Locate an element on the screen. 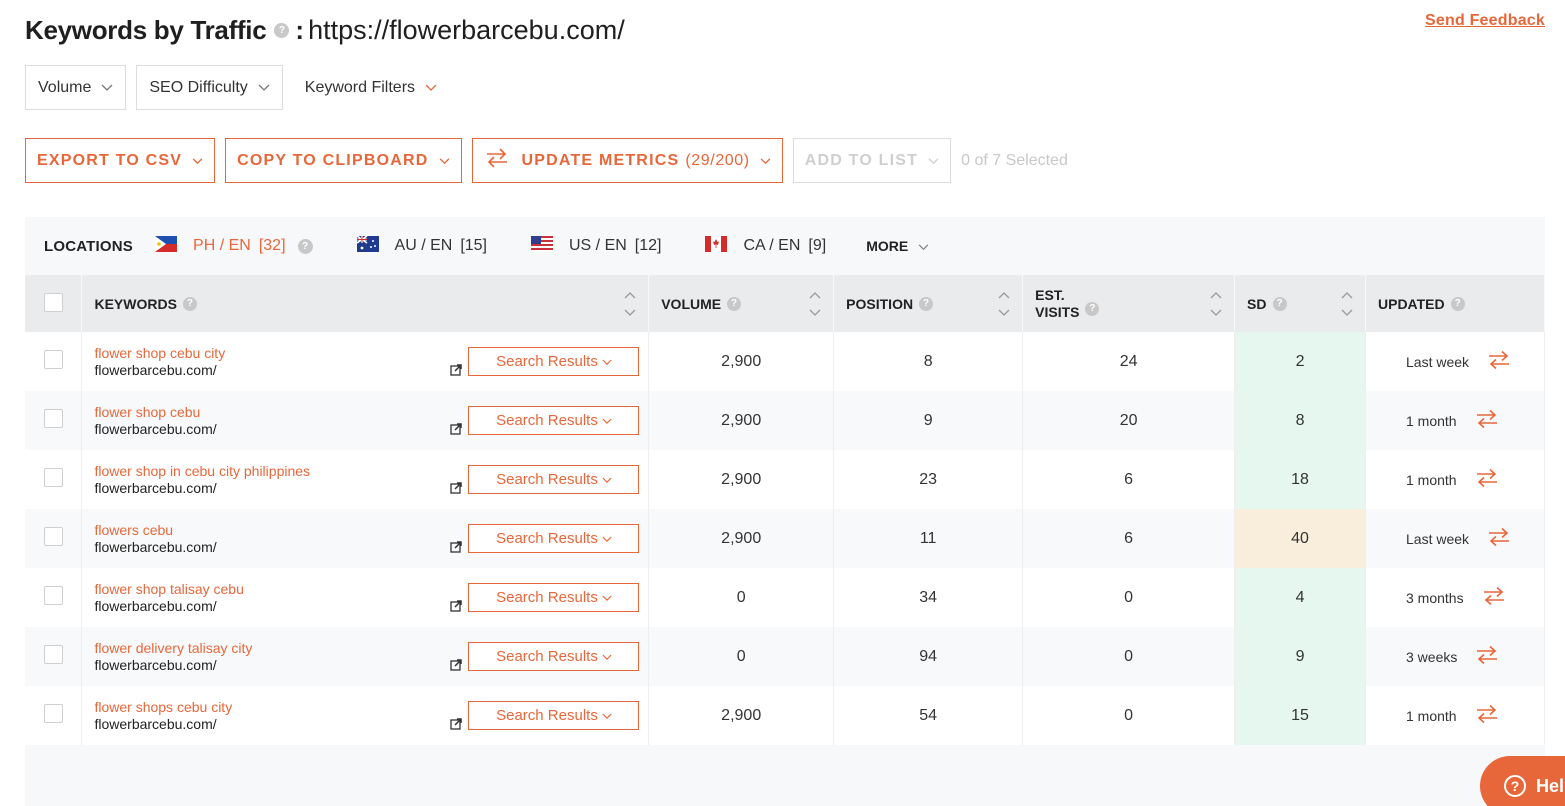 The width and height of the screenshot is (1565, 806). est-visits-column-header: EST. VISITS? is located at coordinates (1129, 303).